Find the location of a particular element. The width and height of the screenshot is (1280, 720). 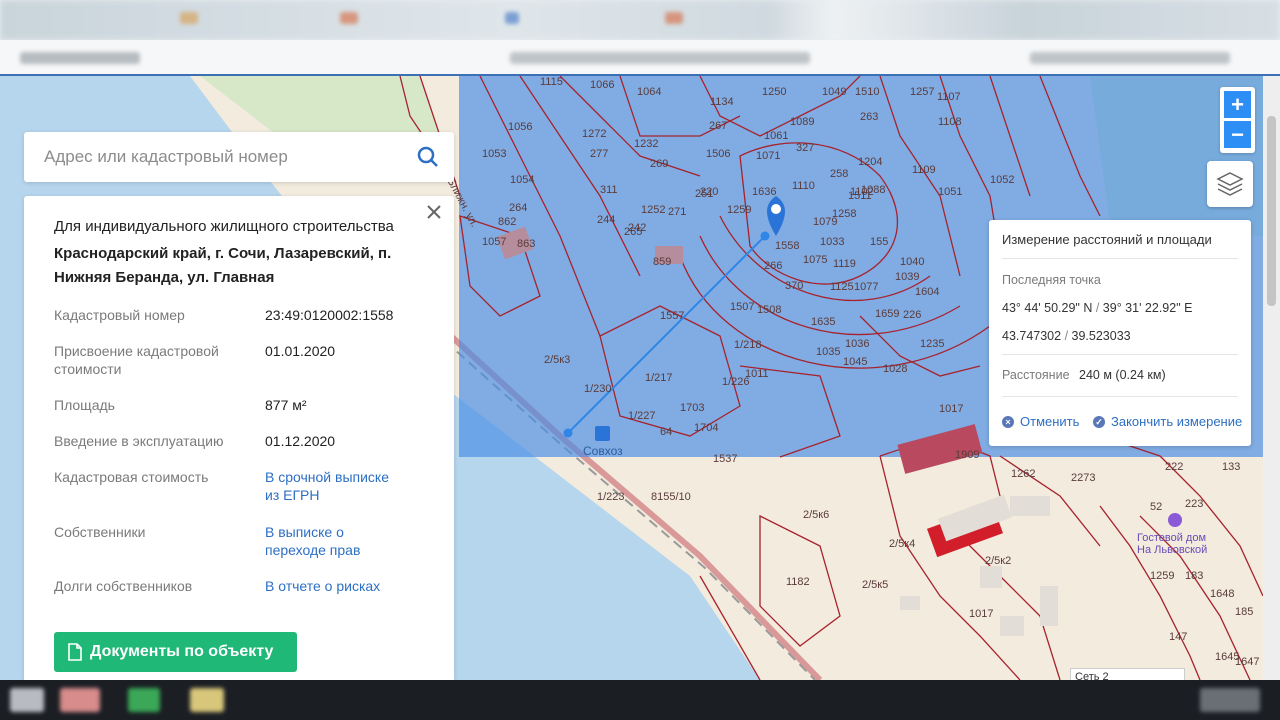

layers-button is located at coordinates (1230, 184).